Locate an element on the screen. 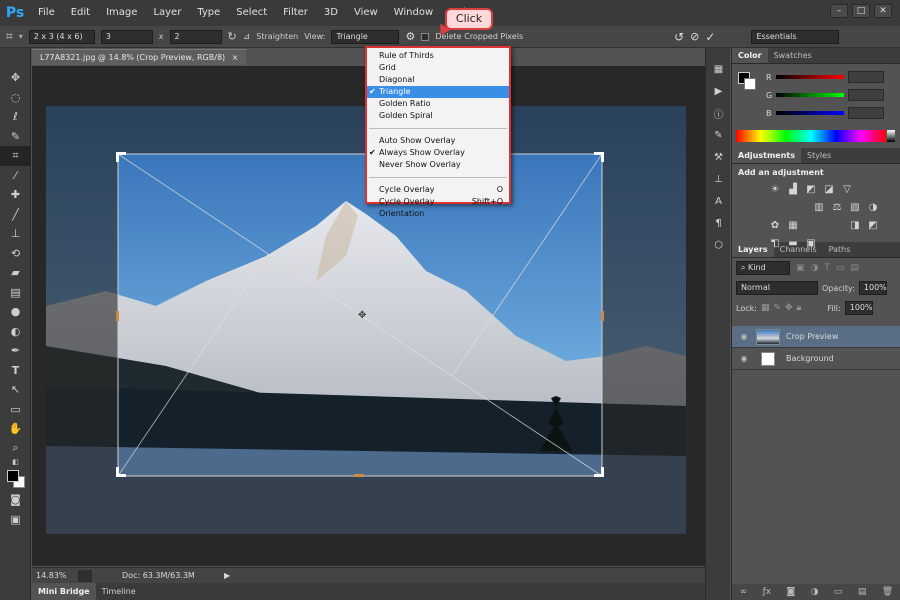 This screenshot has height=600, width=900. red-value-field is located at coordinates (865, 77).